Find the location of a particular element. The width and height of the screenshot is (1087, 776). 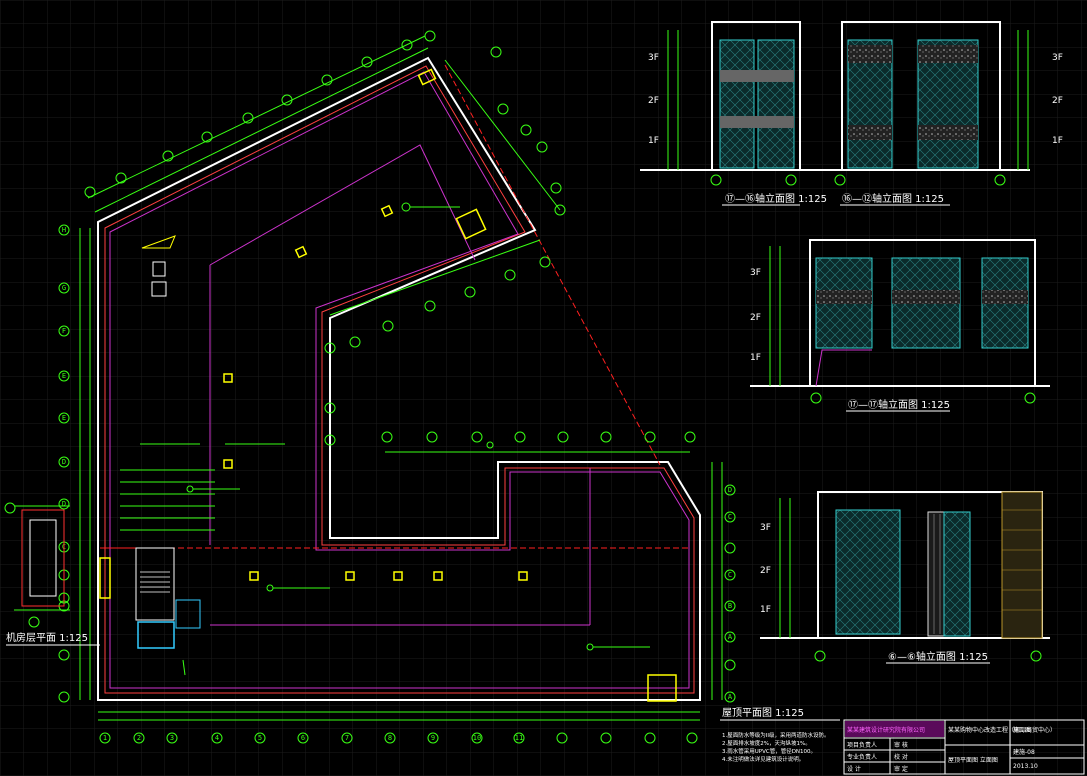

axis-label: 2 is located at coordinates (139, 738).